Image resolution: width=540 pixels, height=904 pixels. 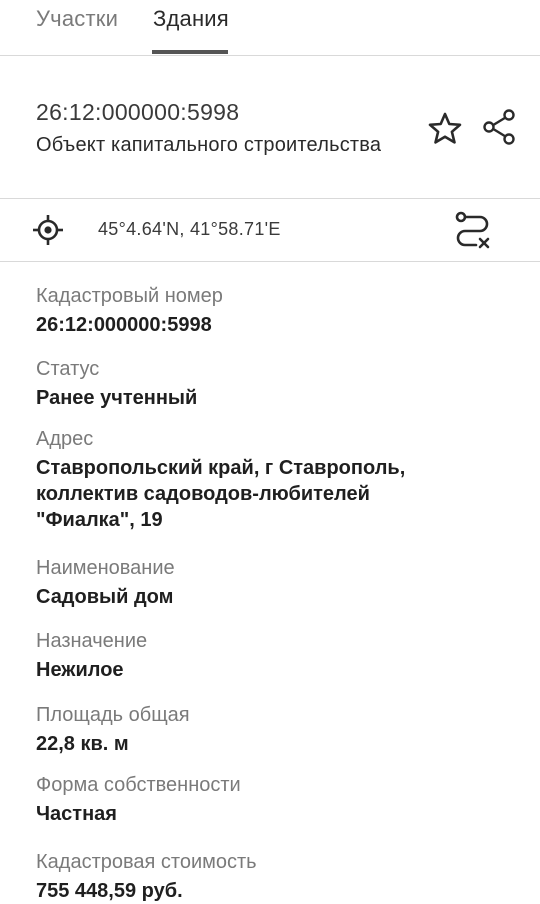 I want to click on route-off-icon, so click(x=473, y=230).